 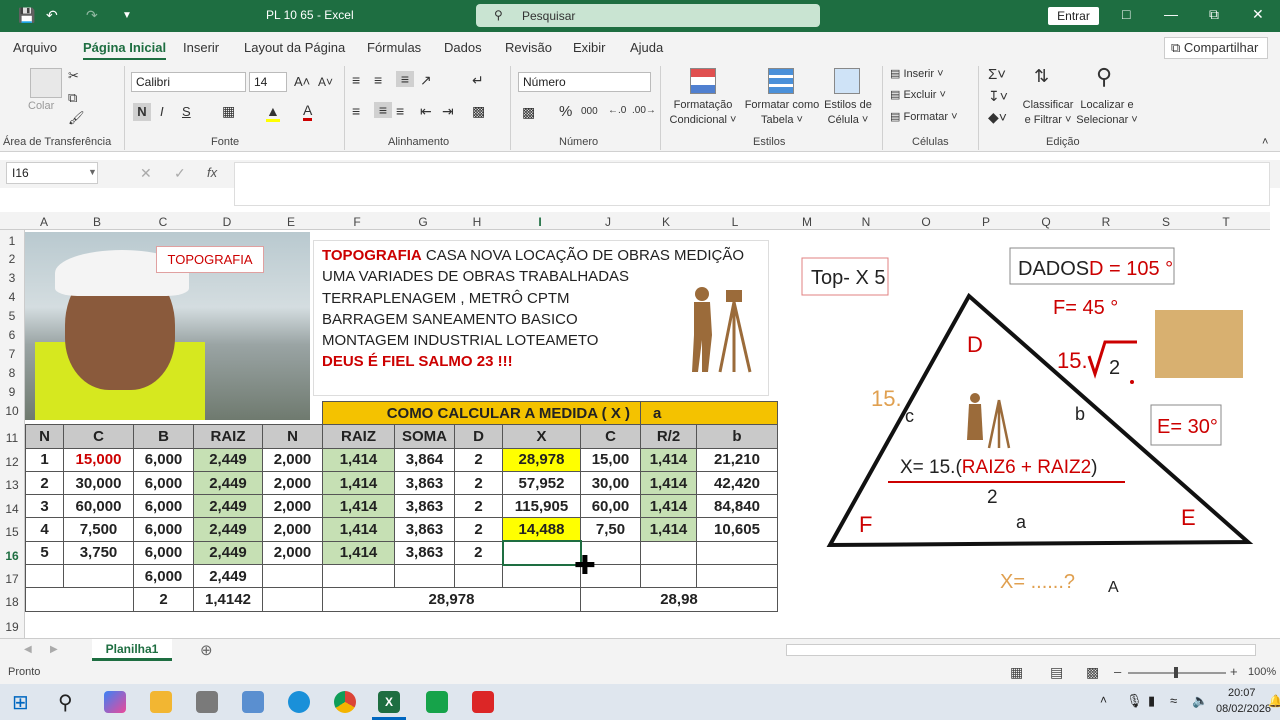 I want to click on cell: 14,488, so click(x=541, y=529).